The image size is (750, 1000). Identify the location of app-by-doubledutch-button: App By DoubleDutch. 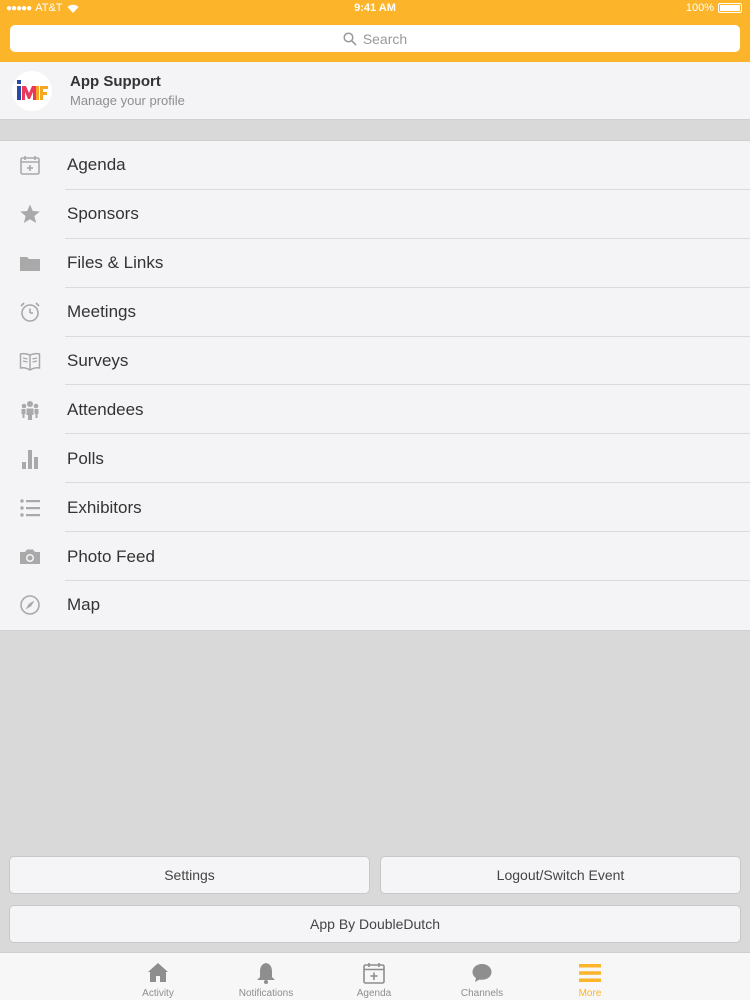
(375, 924).